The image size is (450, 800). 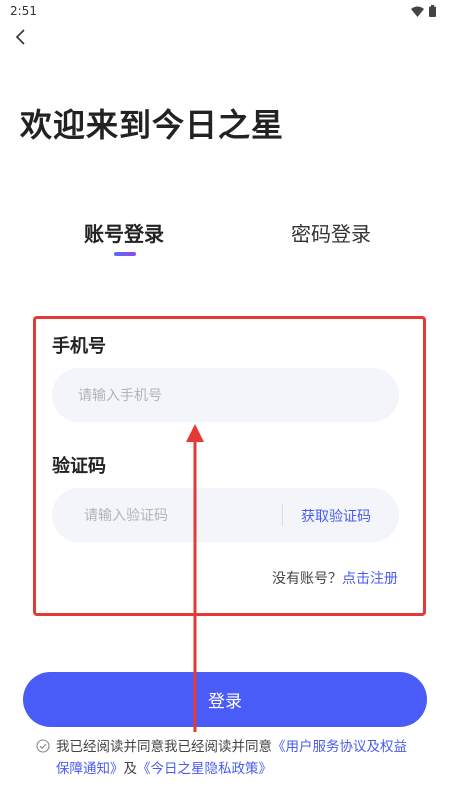 What do you see at coordinates (282, 515) in the screenshot?
I see `divider` at bounding box center [282, 515].